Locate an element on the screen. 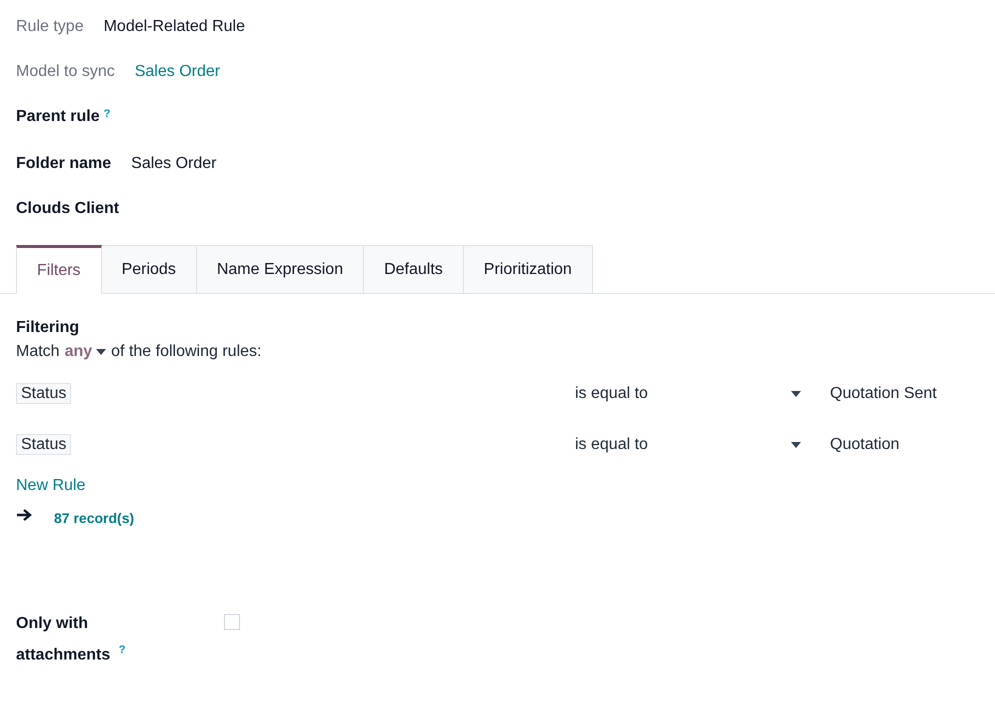 The width and height of the screenshot is (995, 702). tab: Defaults is located at coordinates (414, 269).